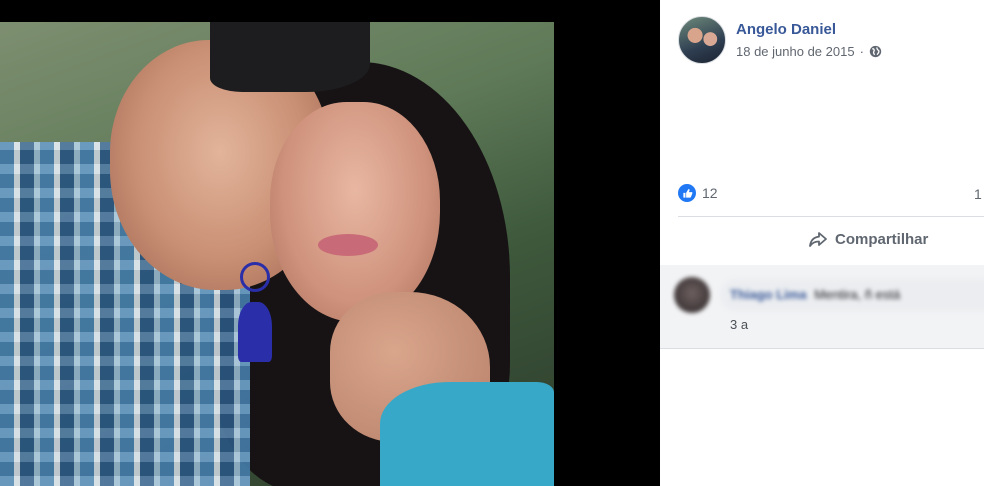  What do you see at coordinates (882, 239) in the screenshot?
I see `share-label: Compartilhar` at bounding box center [882, 239].